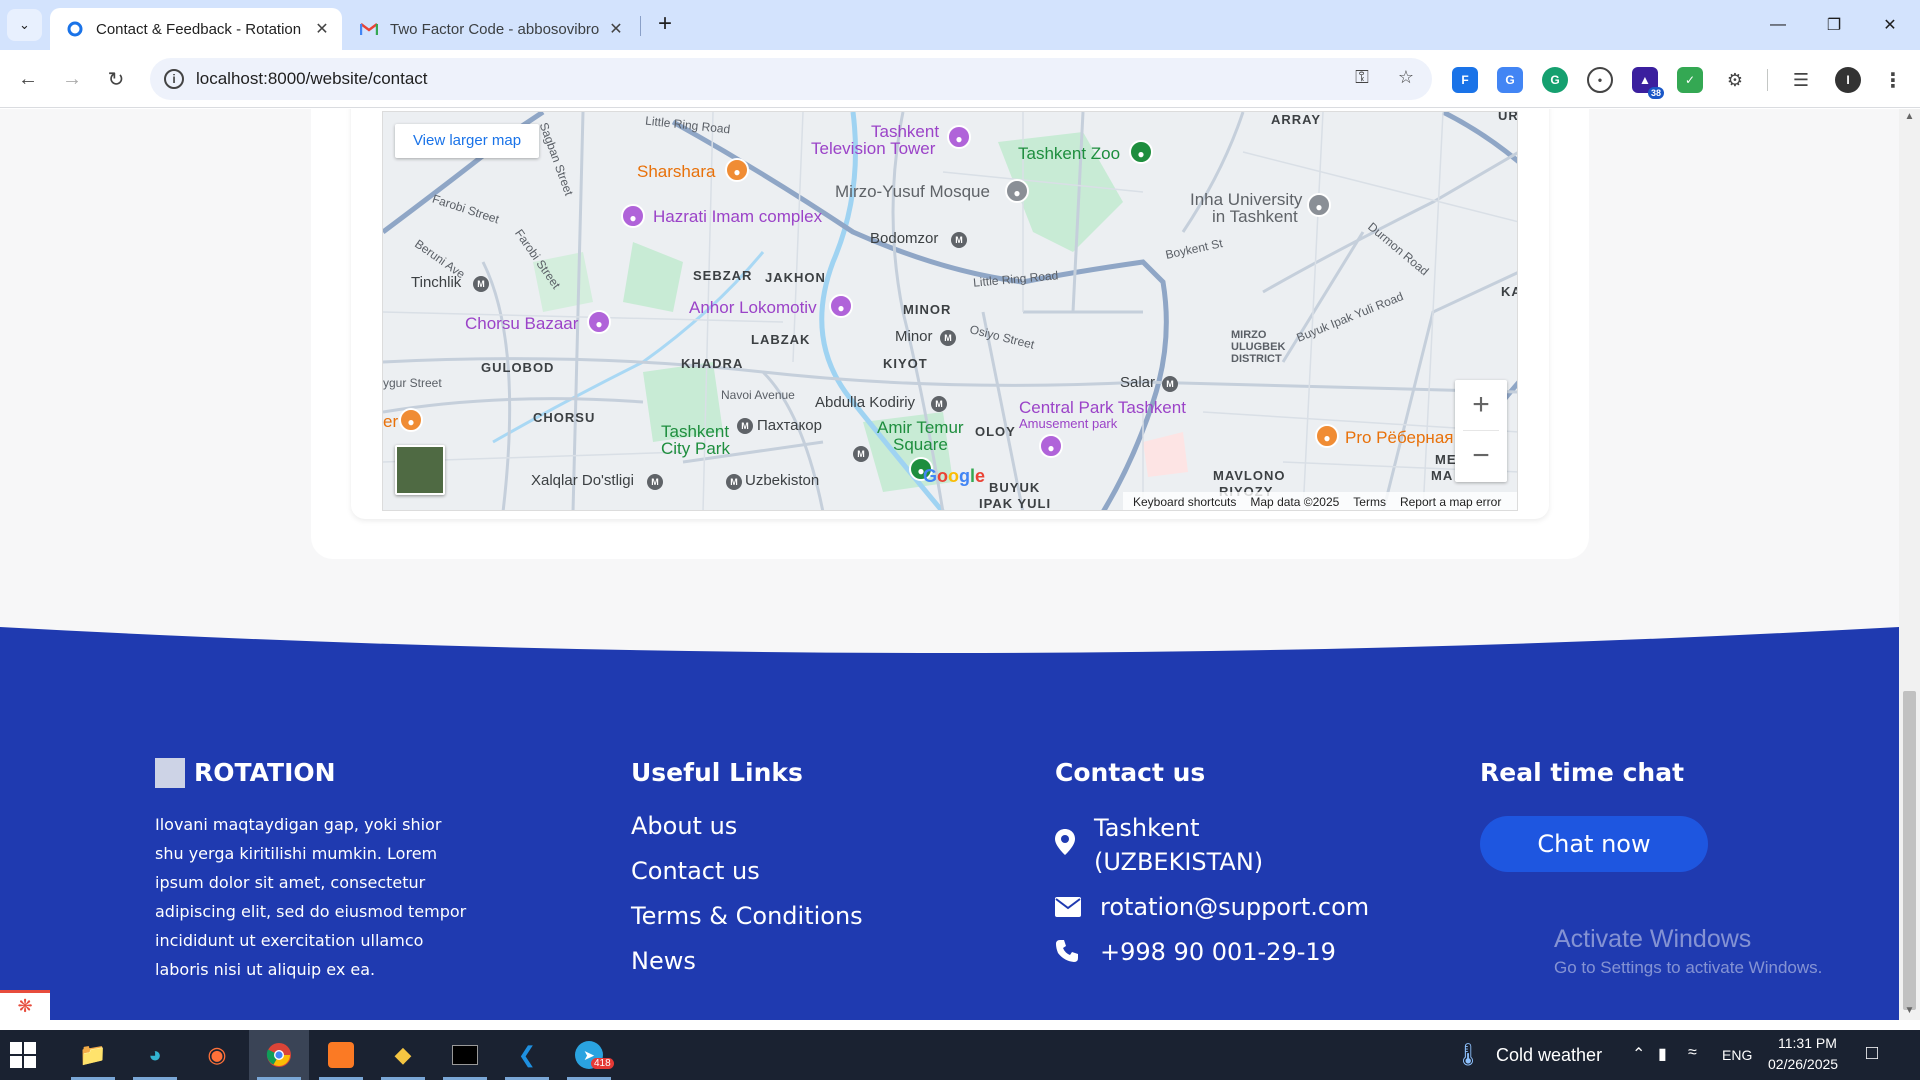 The width and height of the screenshot is (1920, 1080). Describe the element at coordinates (1638, 1054) in the screenshot. I see `chevron-up-icon: ⌃` at that location.